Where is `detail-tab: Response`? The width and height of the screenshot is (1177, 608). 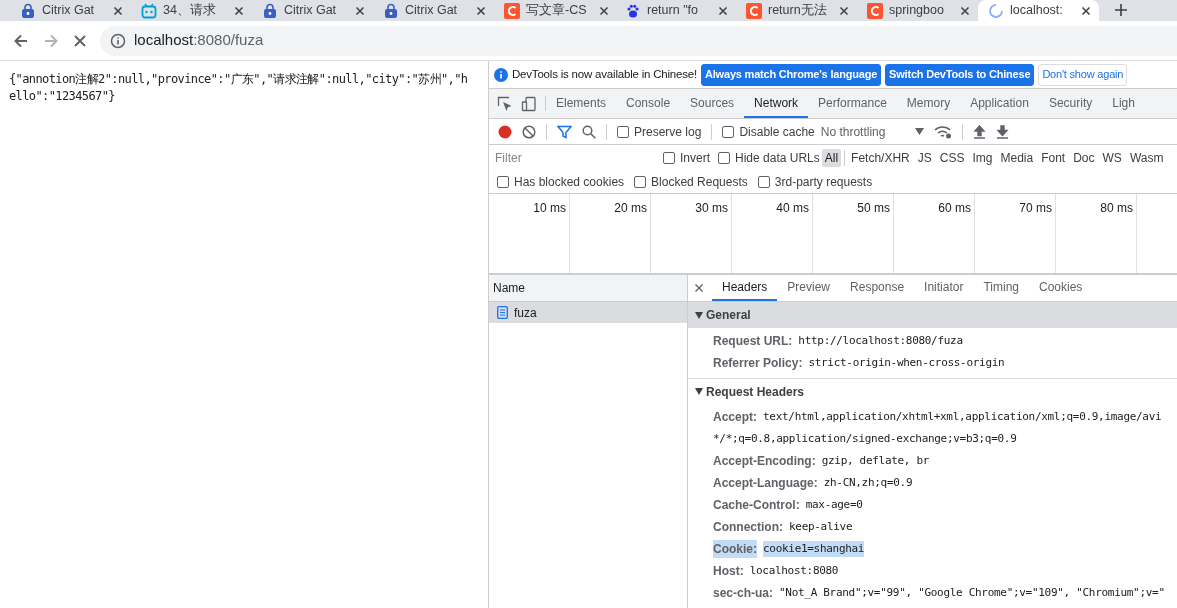
detail-tab: Response is located at coordinates (877, 288).